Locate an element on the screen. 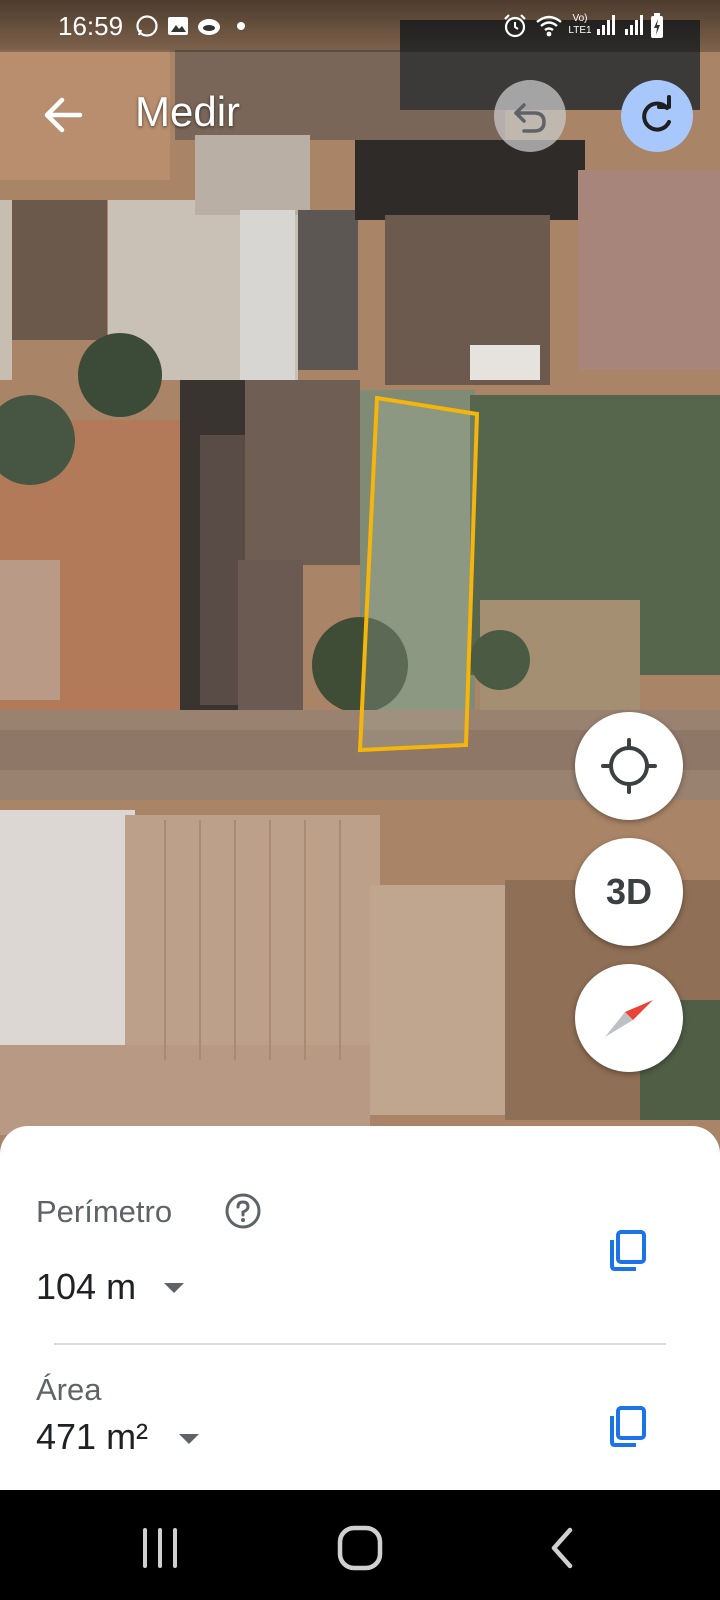 This screenshot has height=1600, width=720. whatsapp-icon is located at coordinates (147, 26).